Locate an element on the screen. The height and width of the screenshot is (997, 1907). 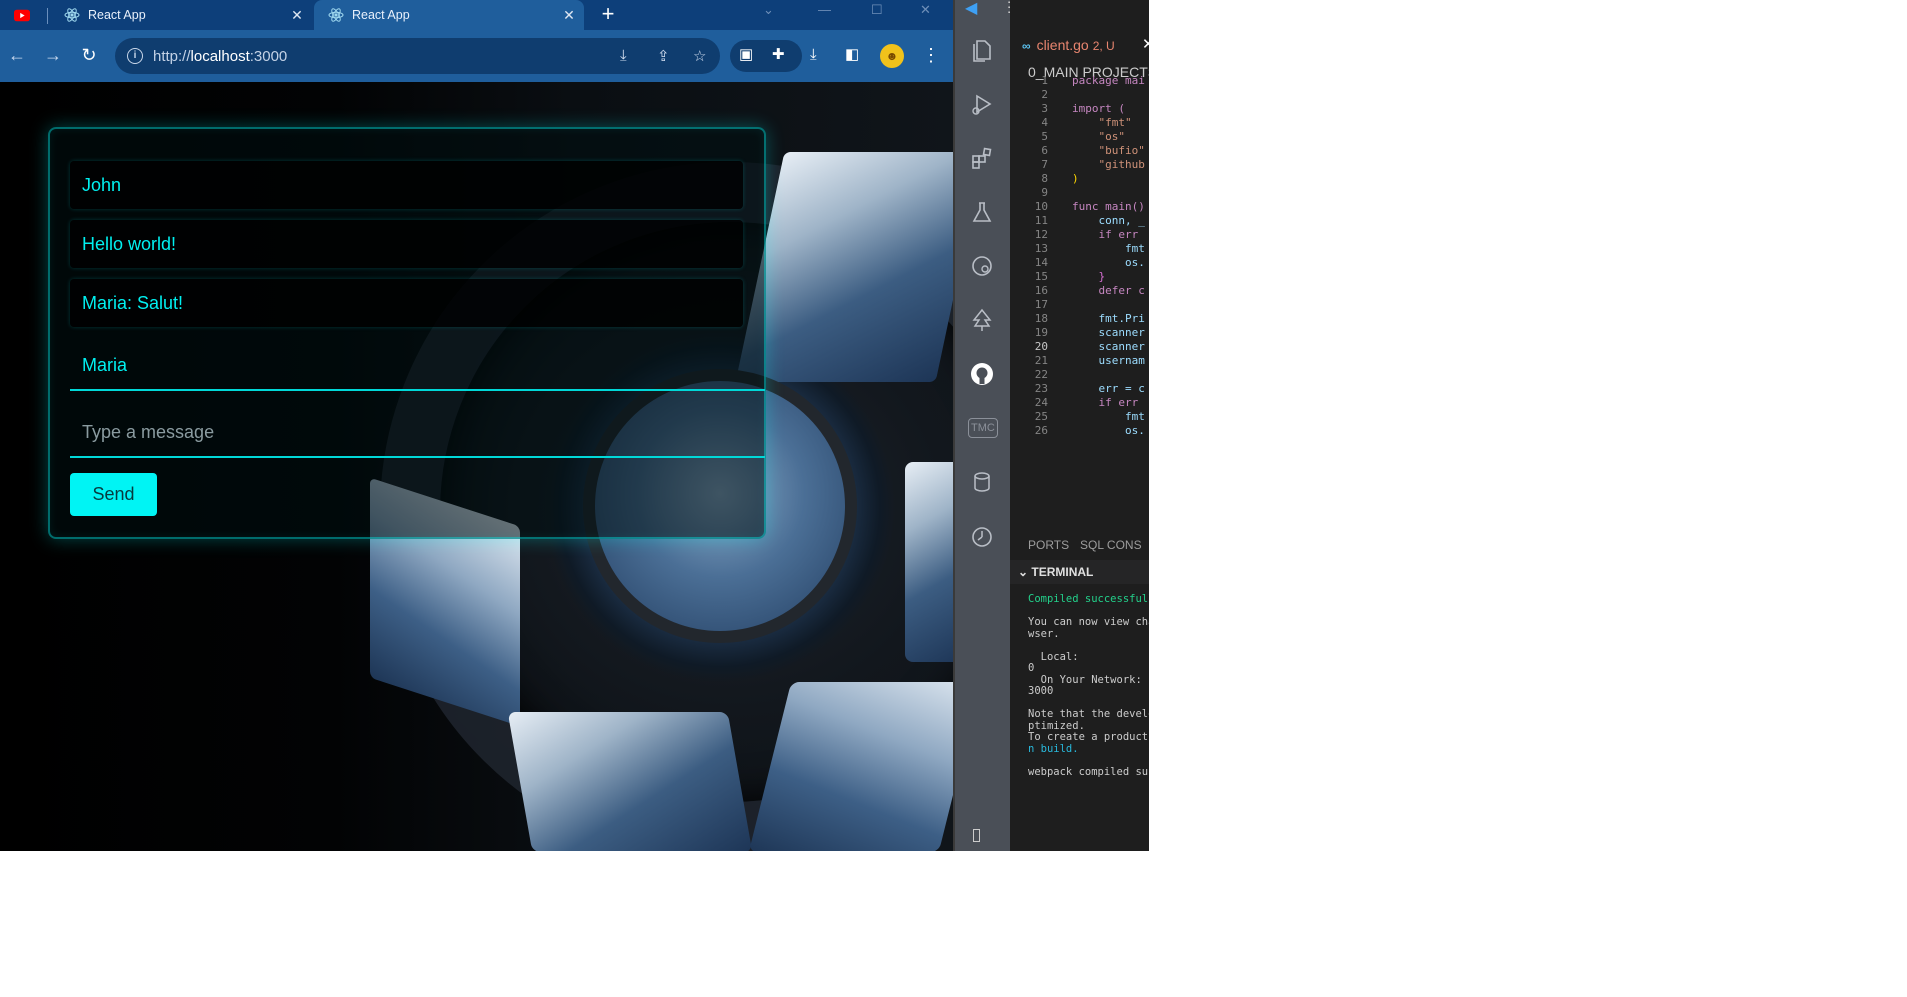
tmc-label: TMC is located at coordinates (983, 428).